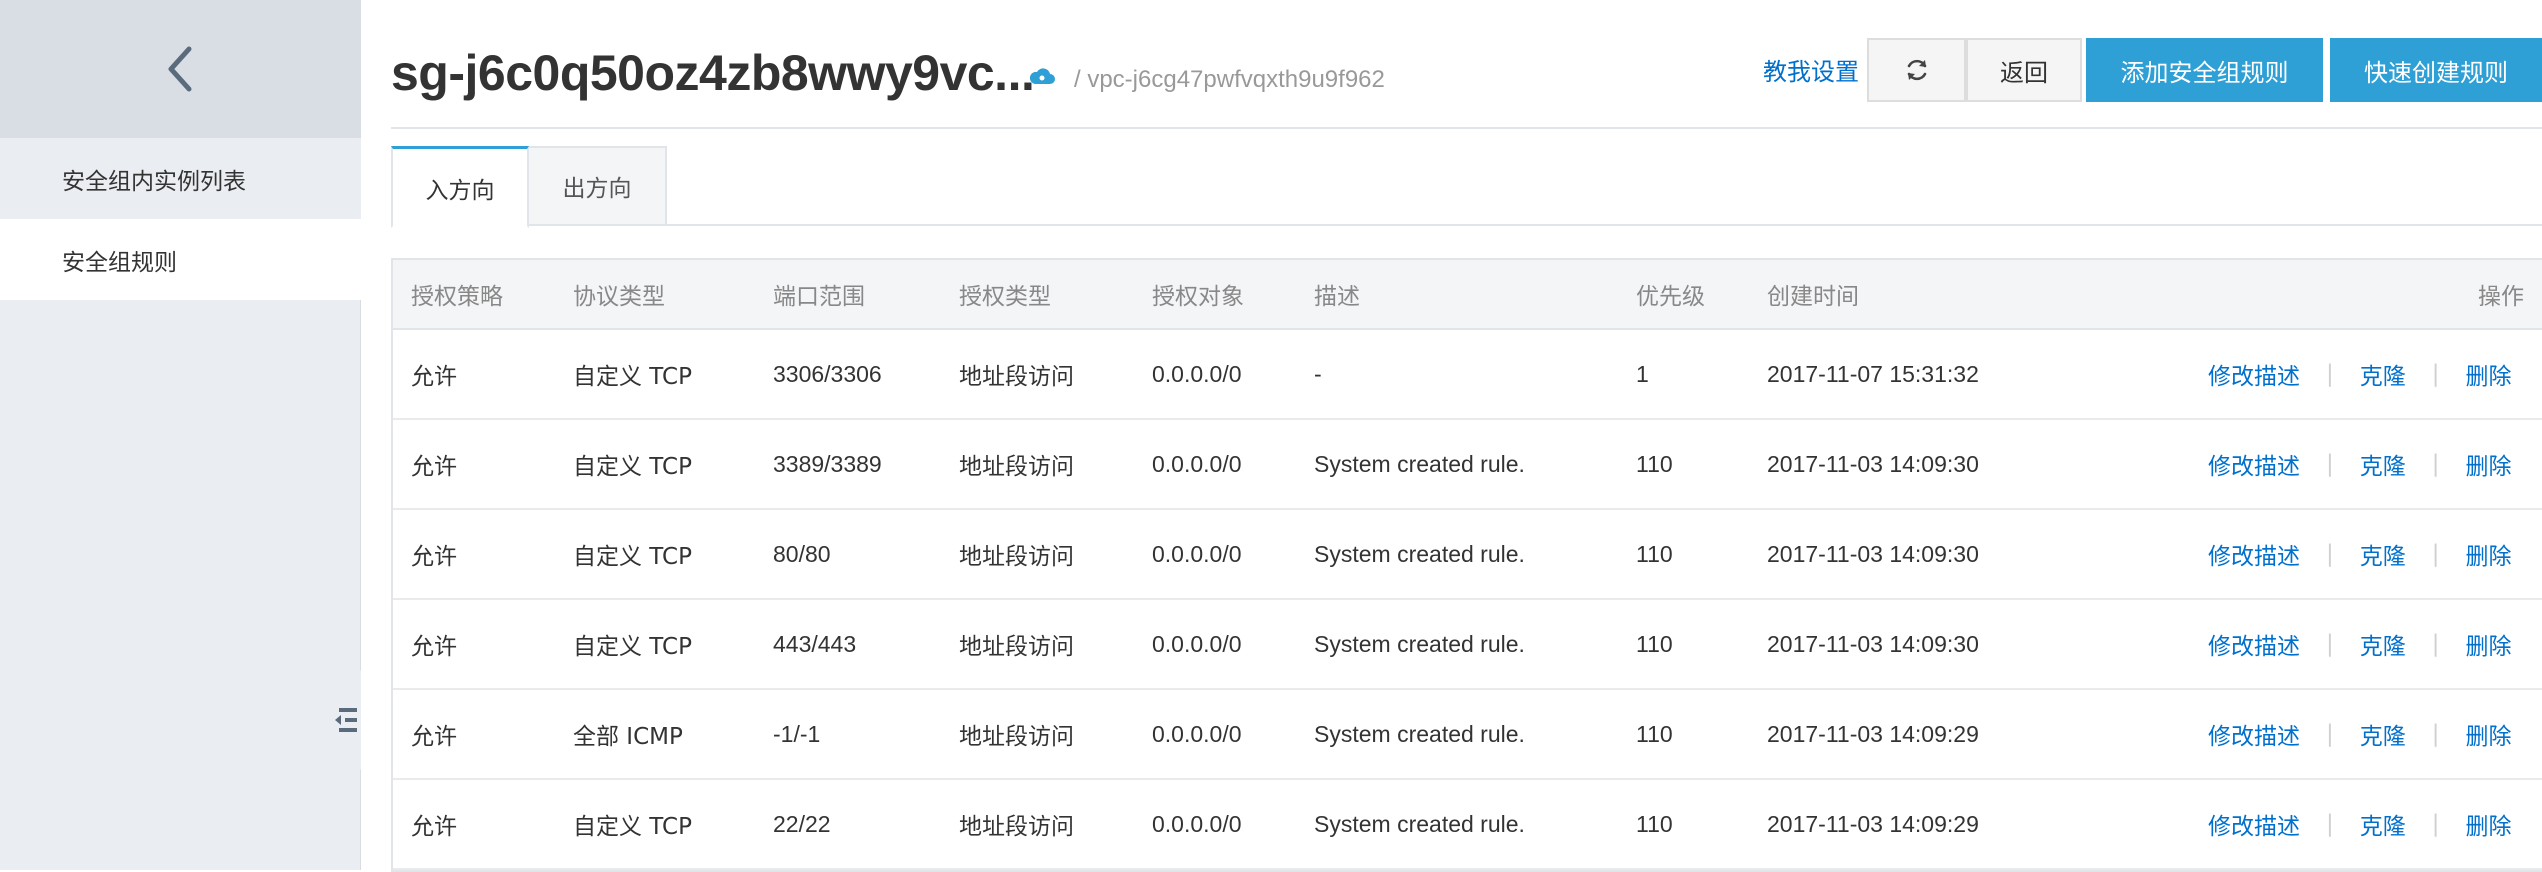  Describe the element at coordinates (819, 297) in the screenshot. I see `column-header: 端口范围` at that location.